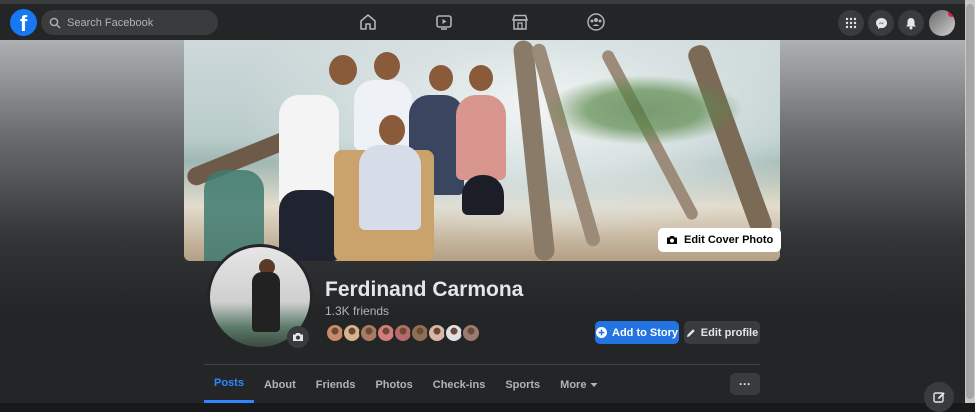  I want to click on edit-profile-label: Edit profile, so click(729, 332).